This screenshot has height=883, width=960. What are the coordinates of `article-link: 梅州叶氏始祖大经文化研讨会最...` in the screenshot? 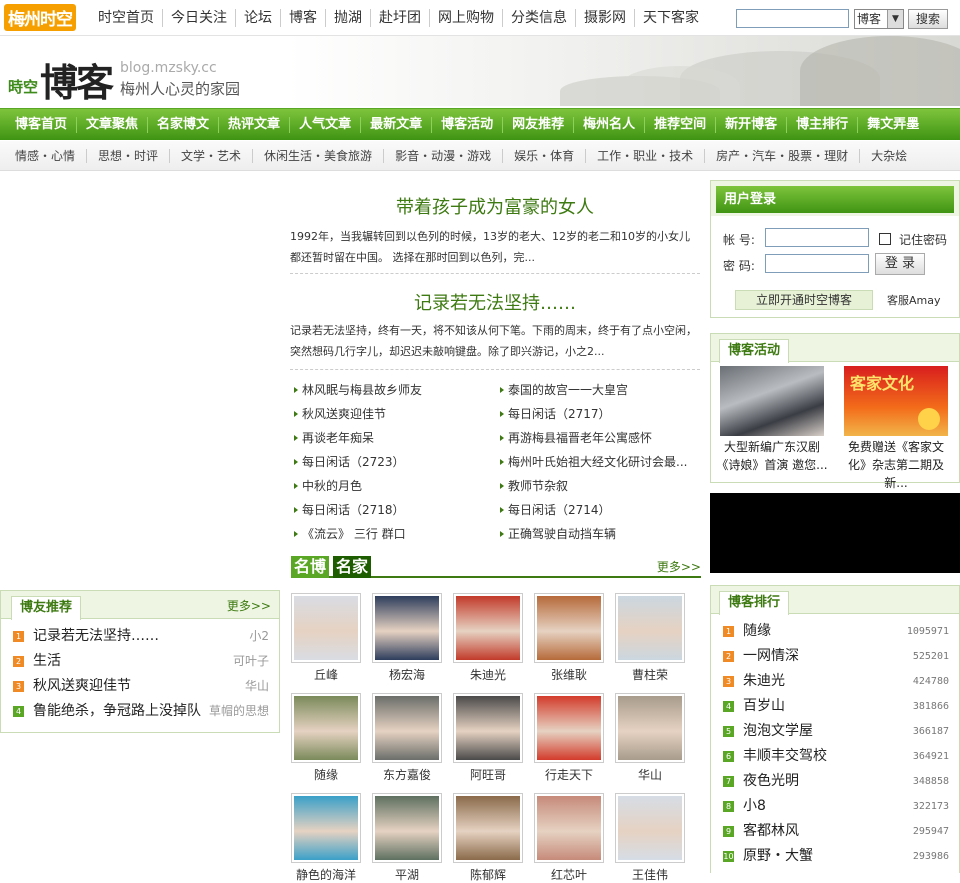 It's located at (601, 464).